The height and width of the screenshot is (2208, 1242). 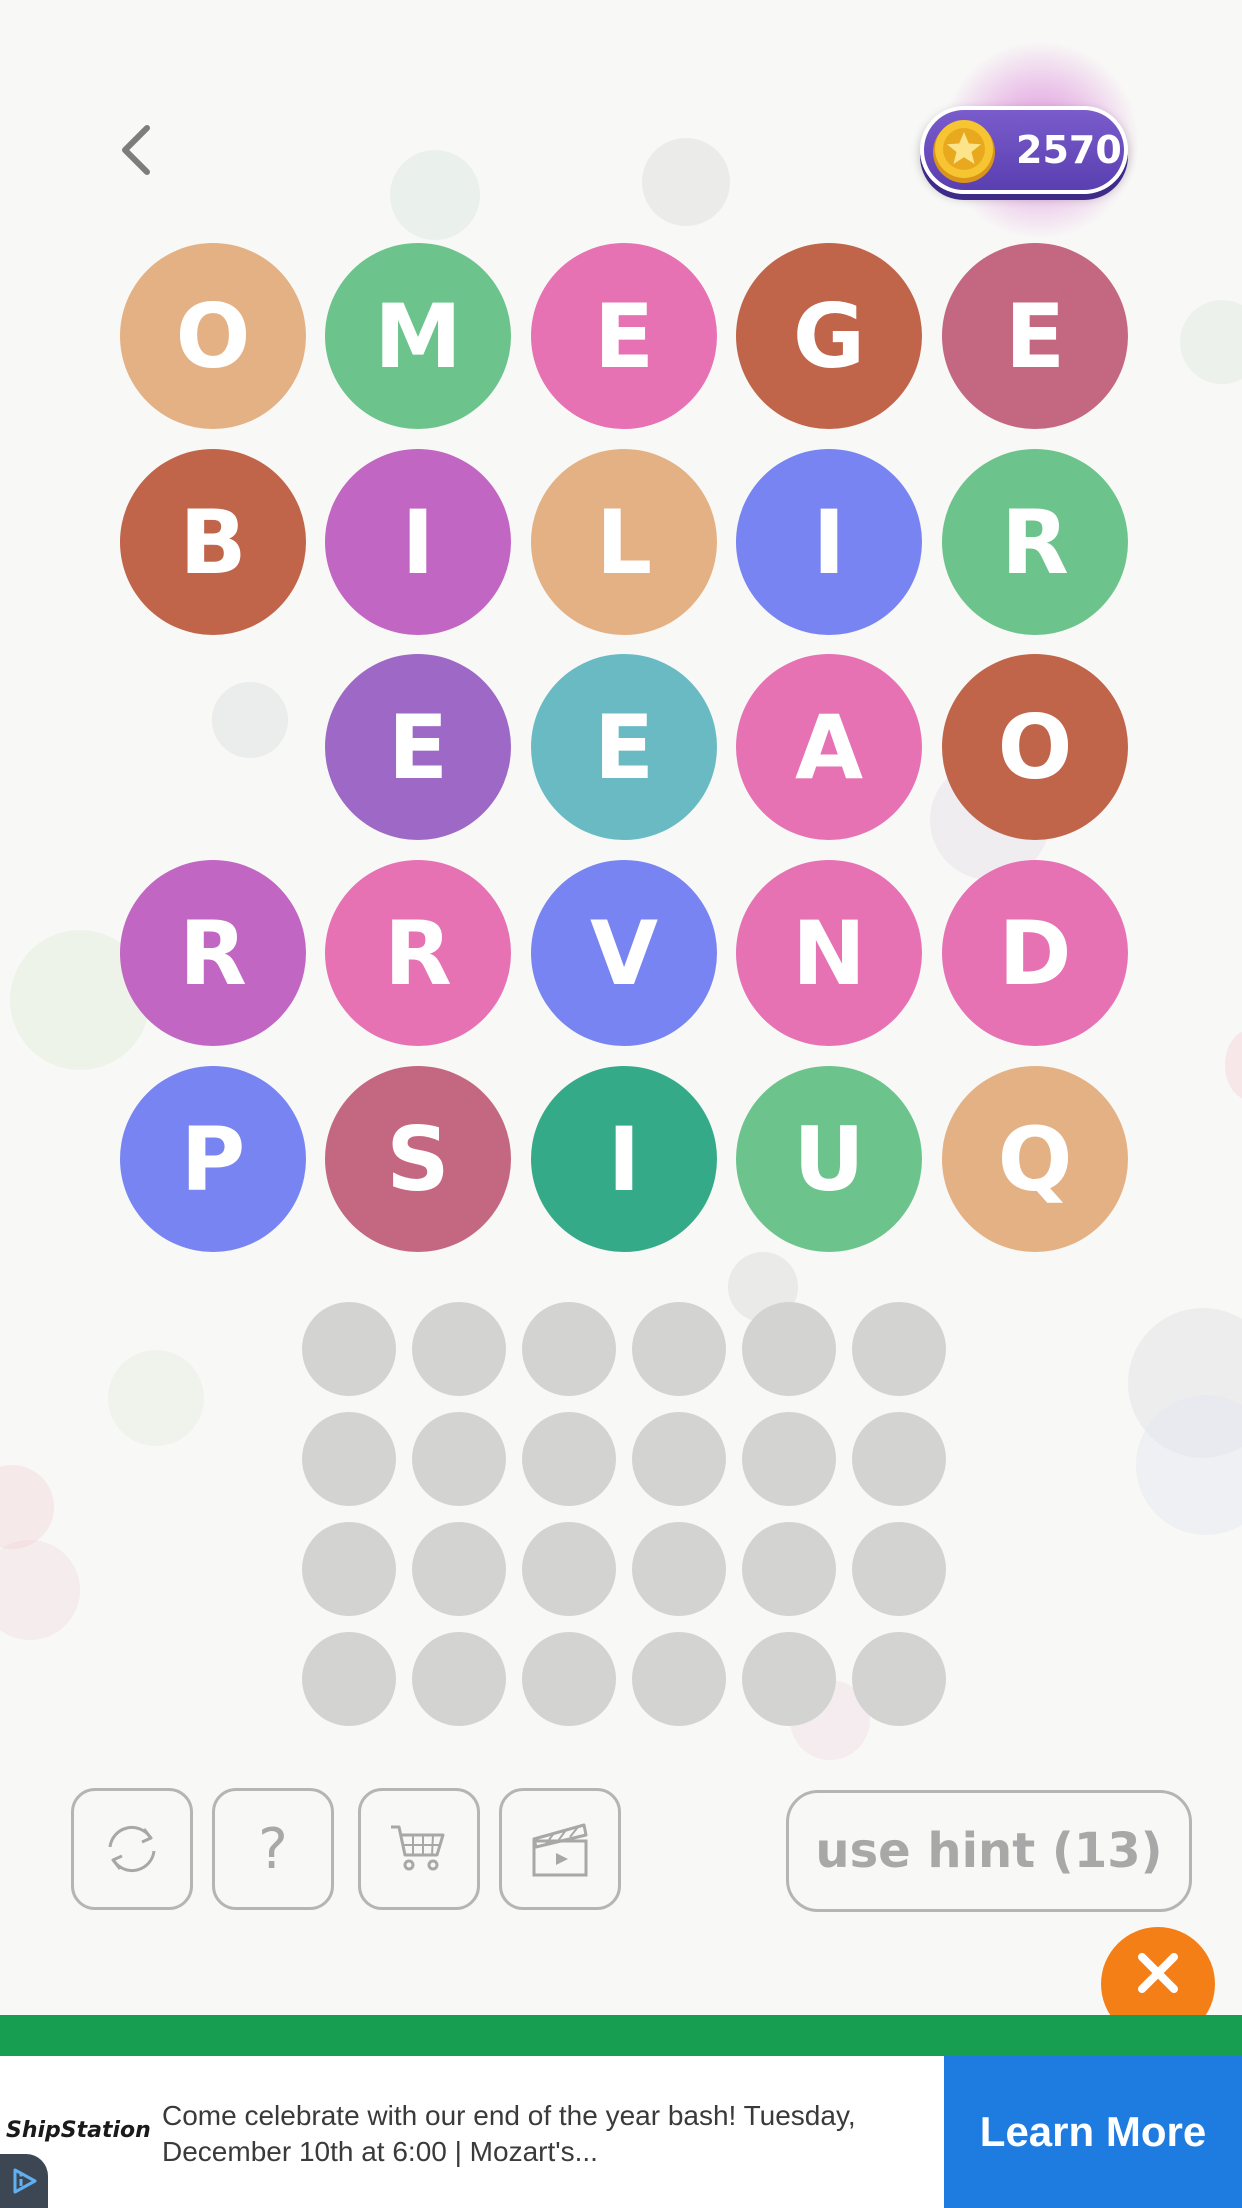 What do you see at coordinates (1035, 1159) in the screenshot?
I see `letter-tile: Q` at bounding box center [1035, 1159].